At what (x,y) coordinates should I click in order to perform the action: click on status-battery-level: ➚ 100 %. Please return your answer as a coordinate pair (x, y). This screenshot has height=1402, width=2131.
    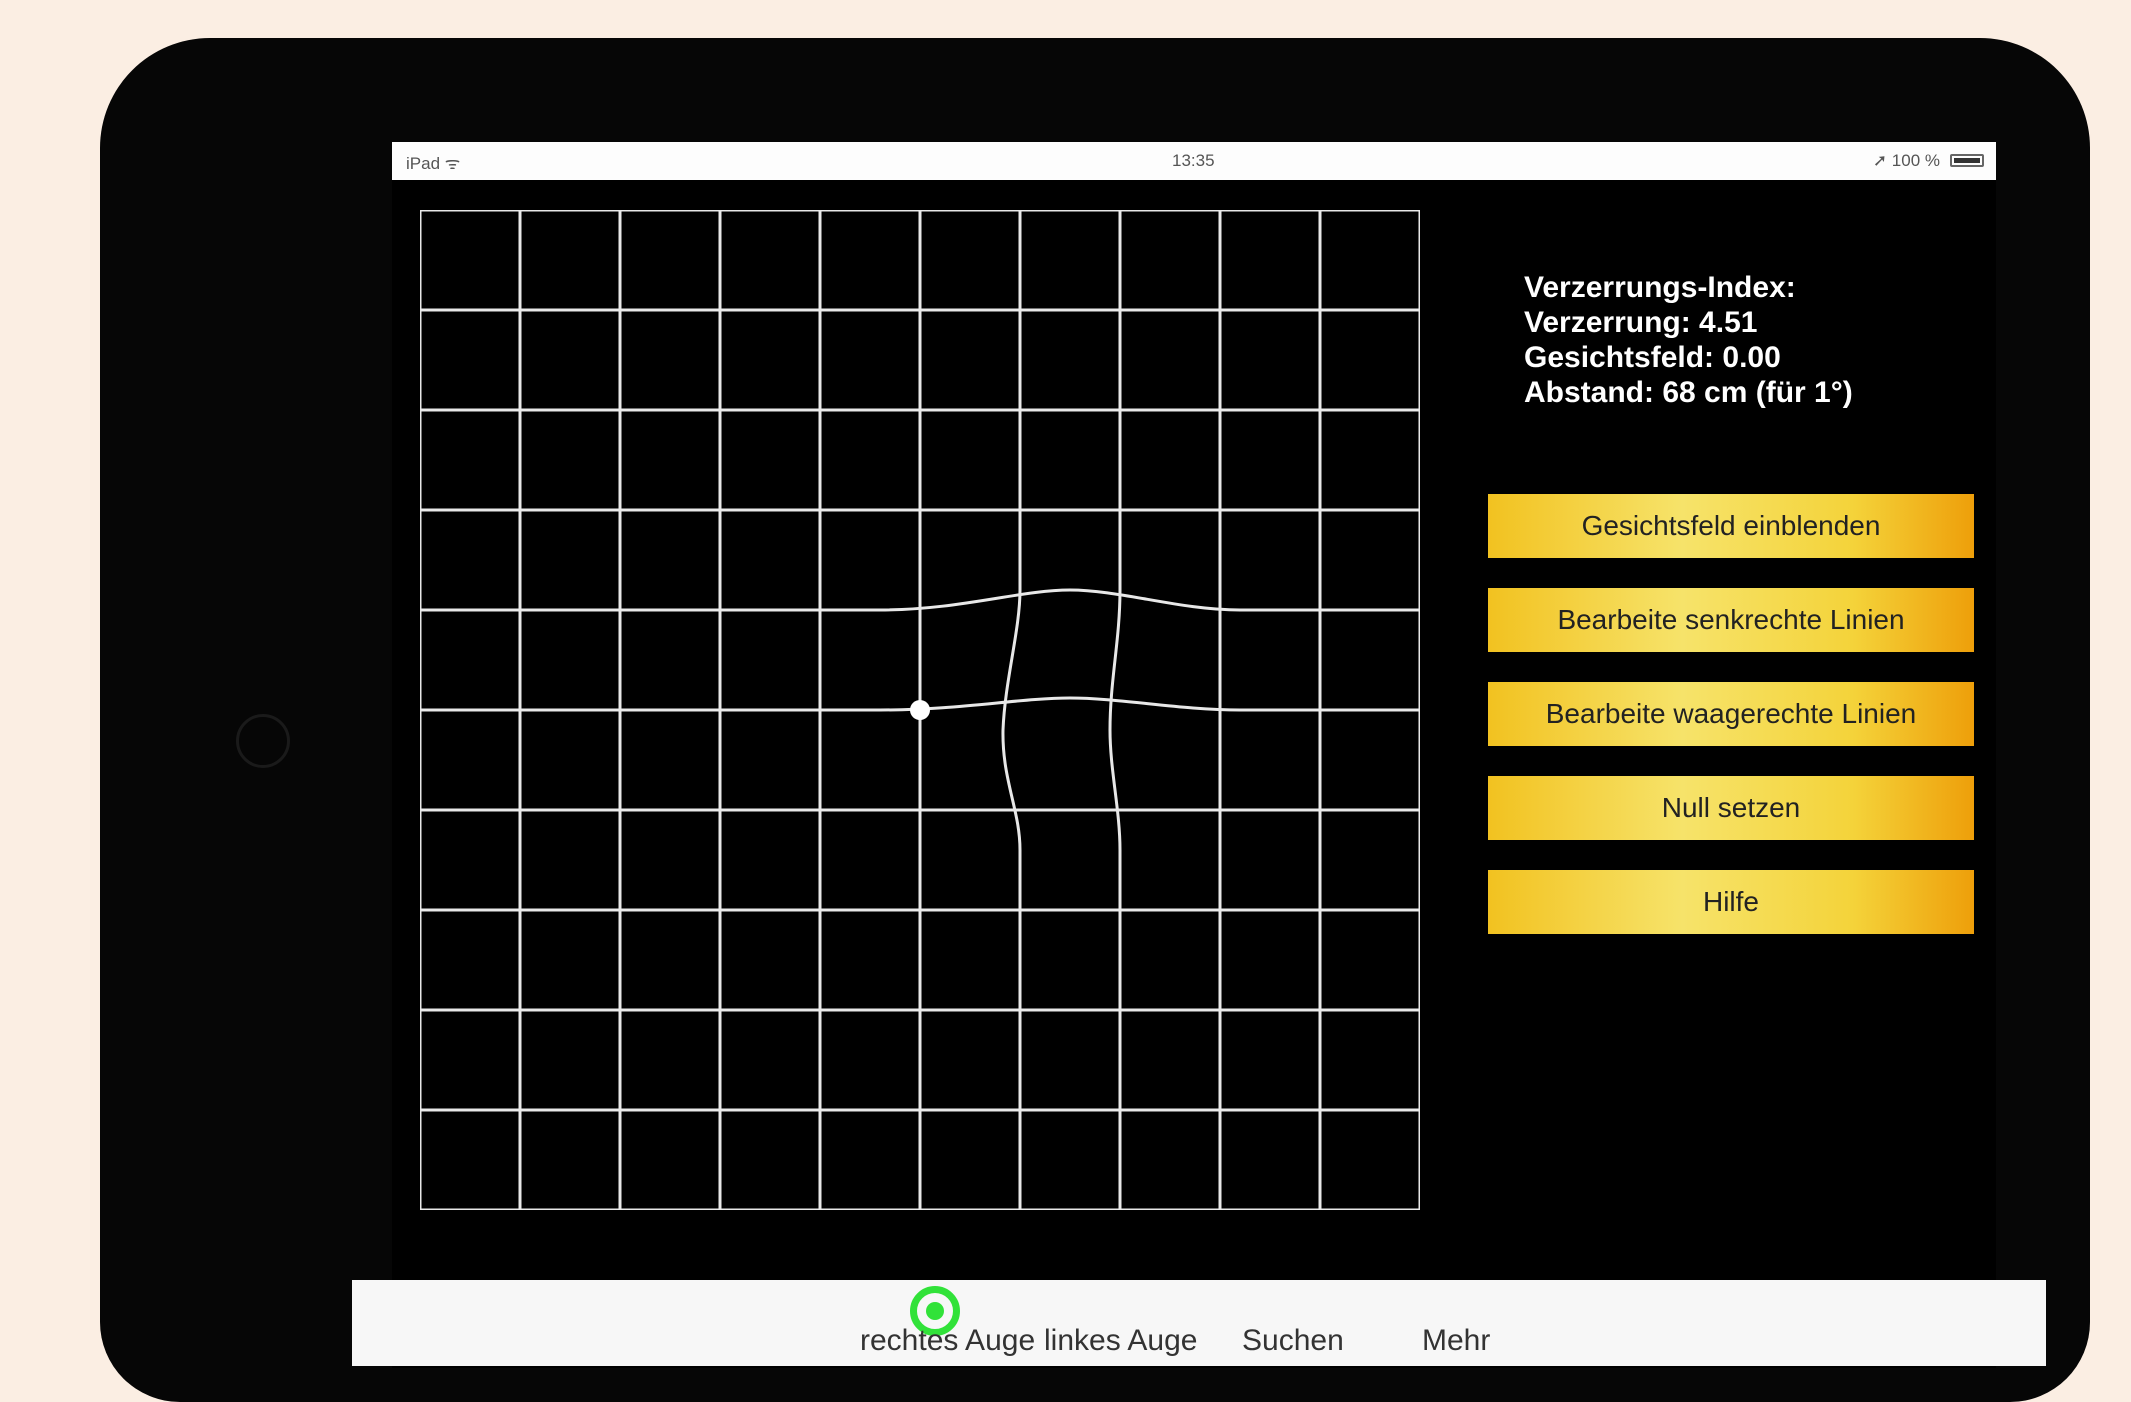
    Looking at the image, I should click on (1906, 160).